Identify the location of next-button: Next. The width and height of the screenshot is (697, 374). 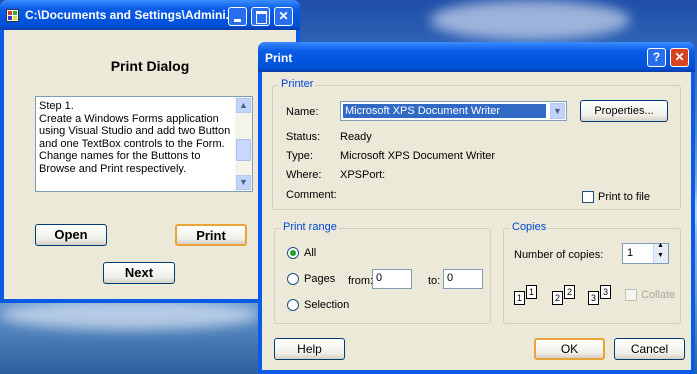
(139, 273).